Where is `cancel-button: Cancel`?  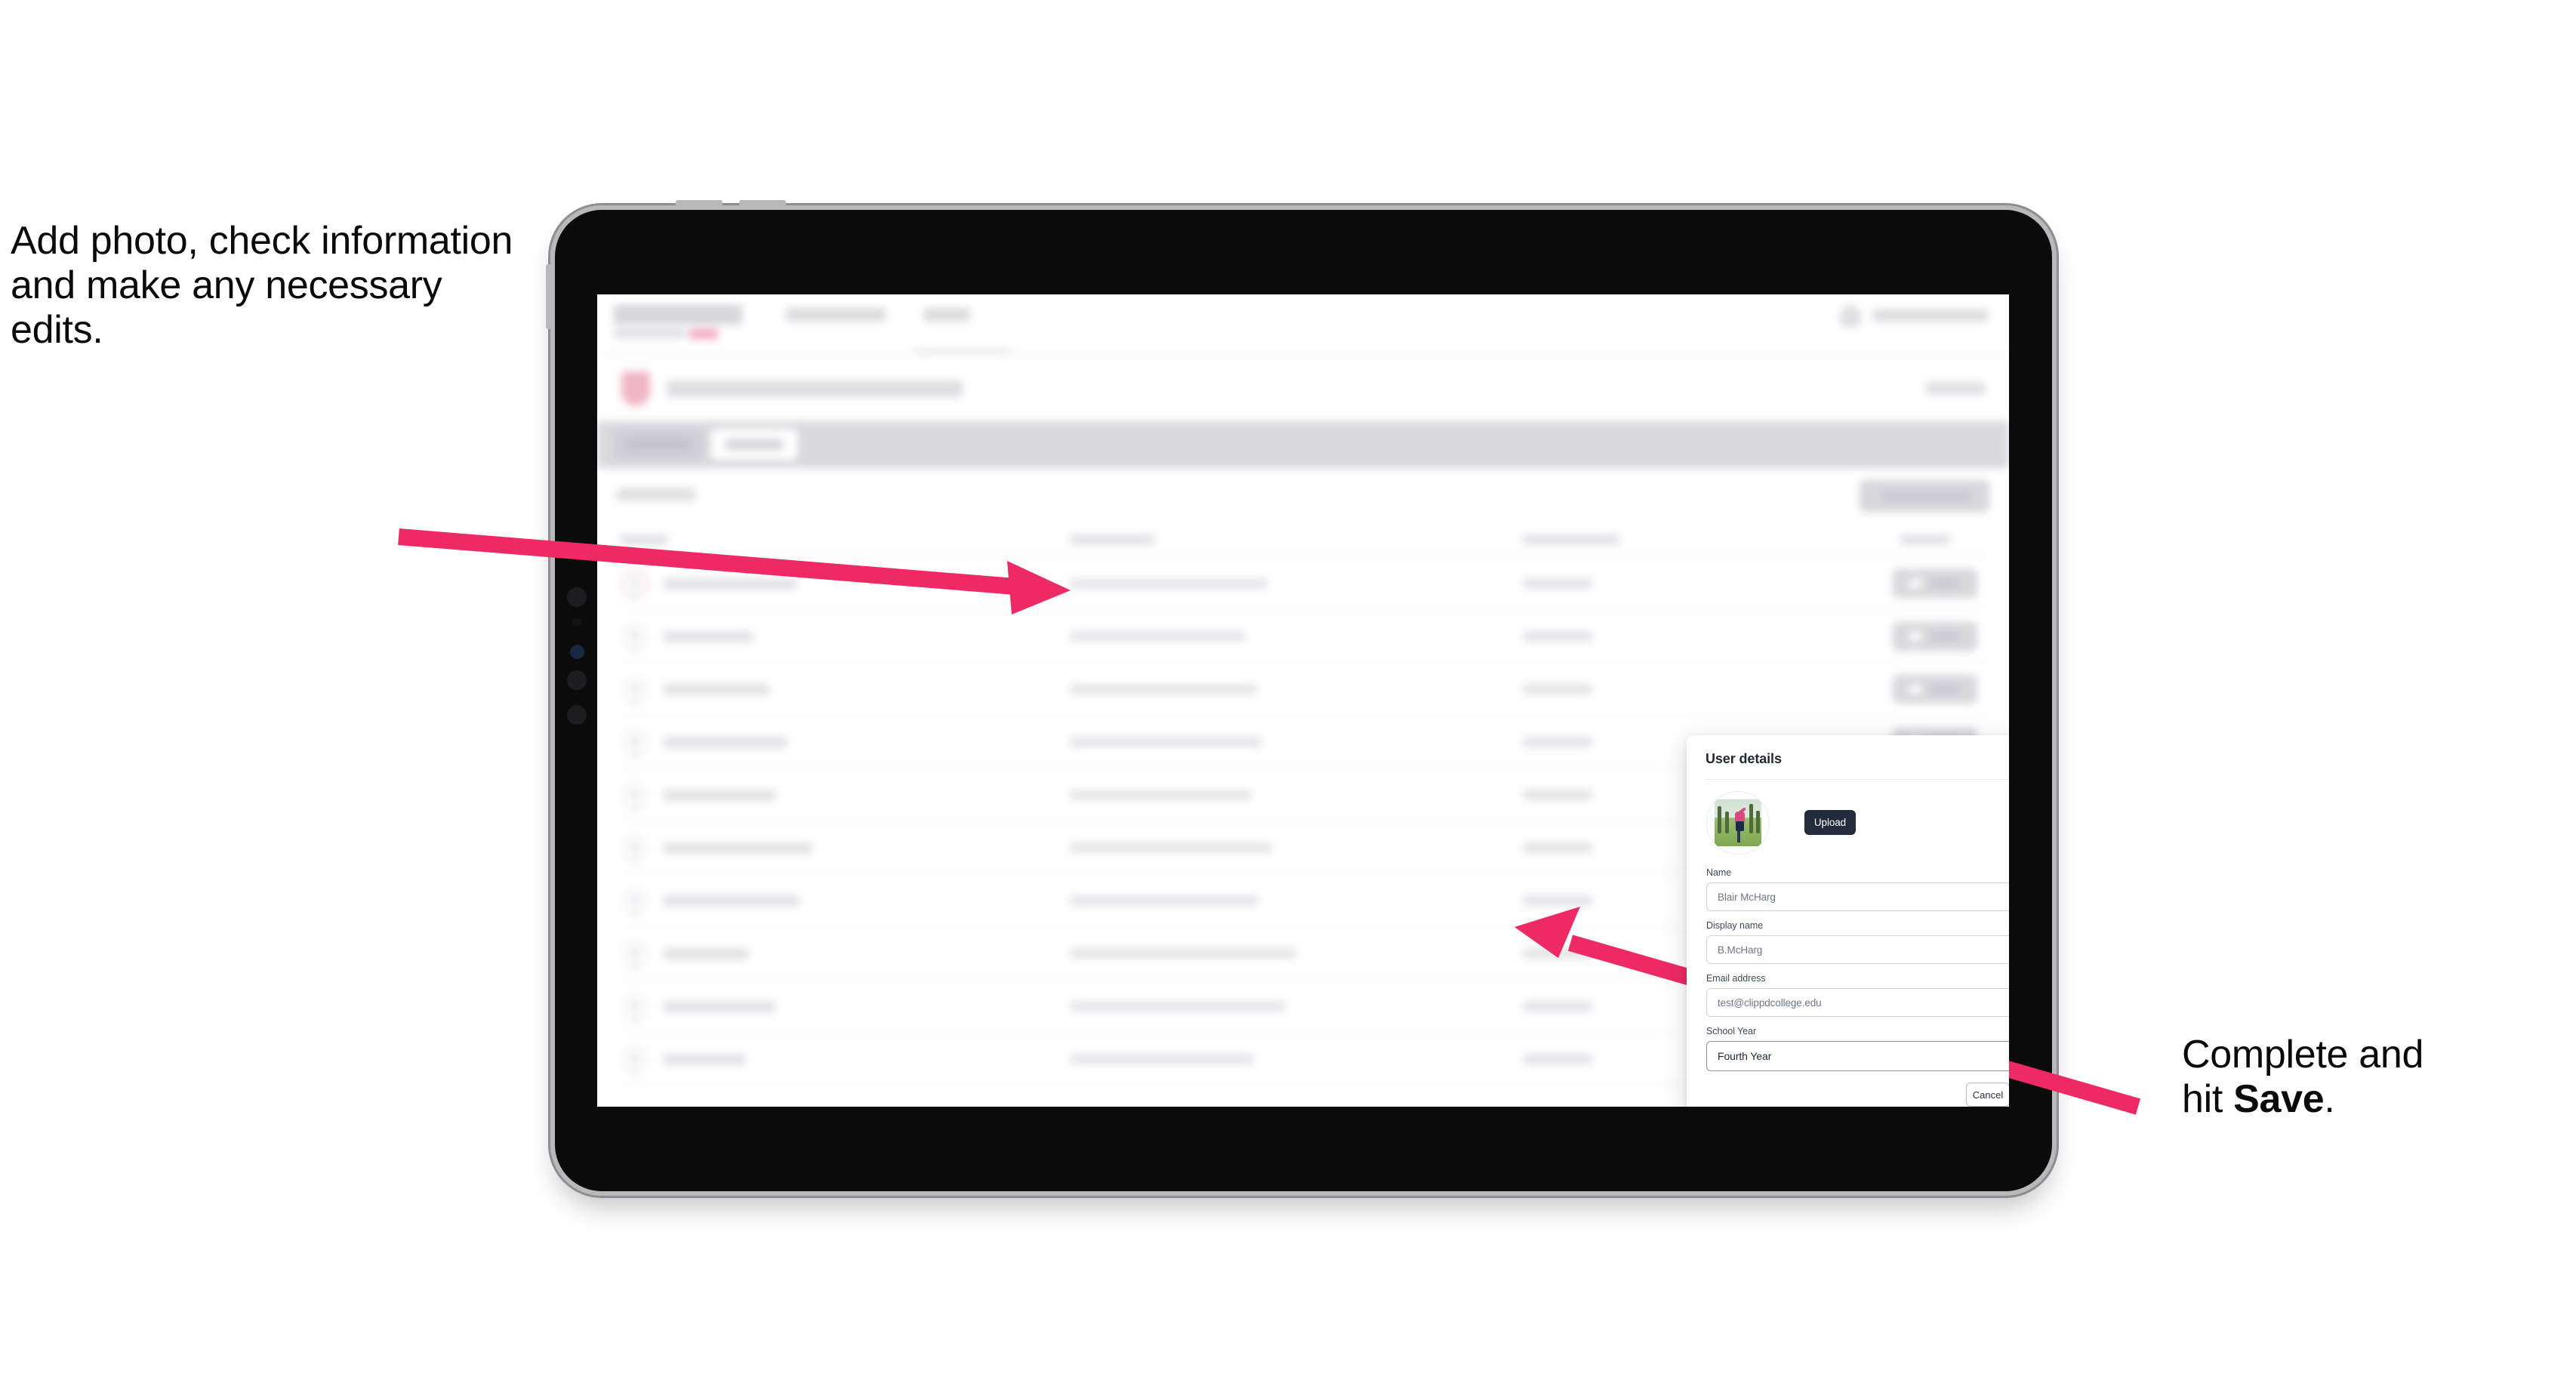
cancel-button: Cancel is located at coordinates (1988, 1095).